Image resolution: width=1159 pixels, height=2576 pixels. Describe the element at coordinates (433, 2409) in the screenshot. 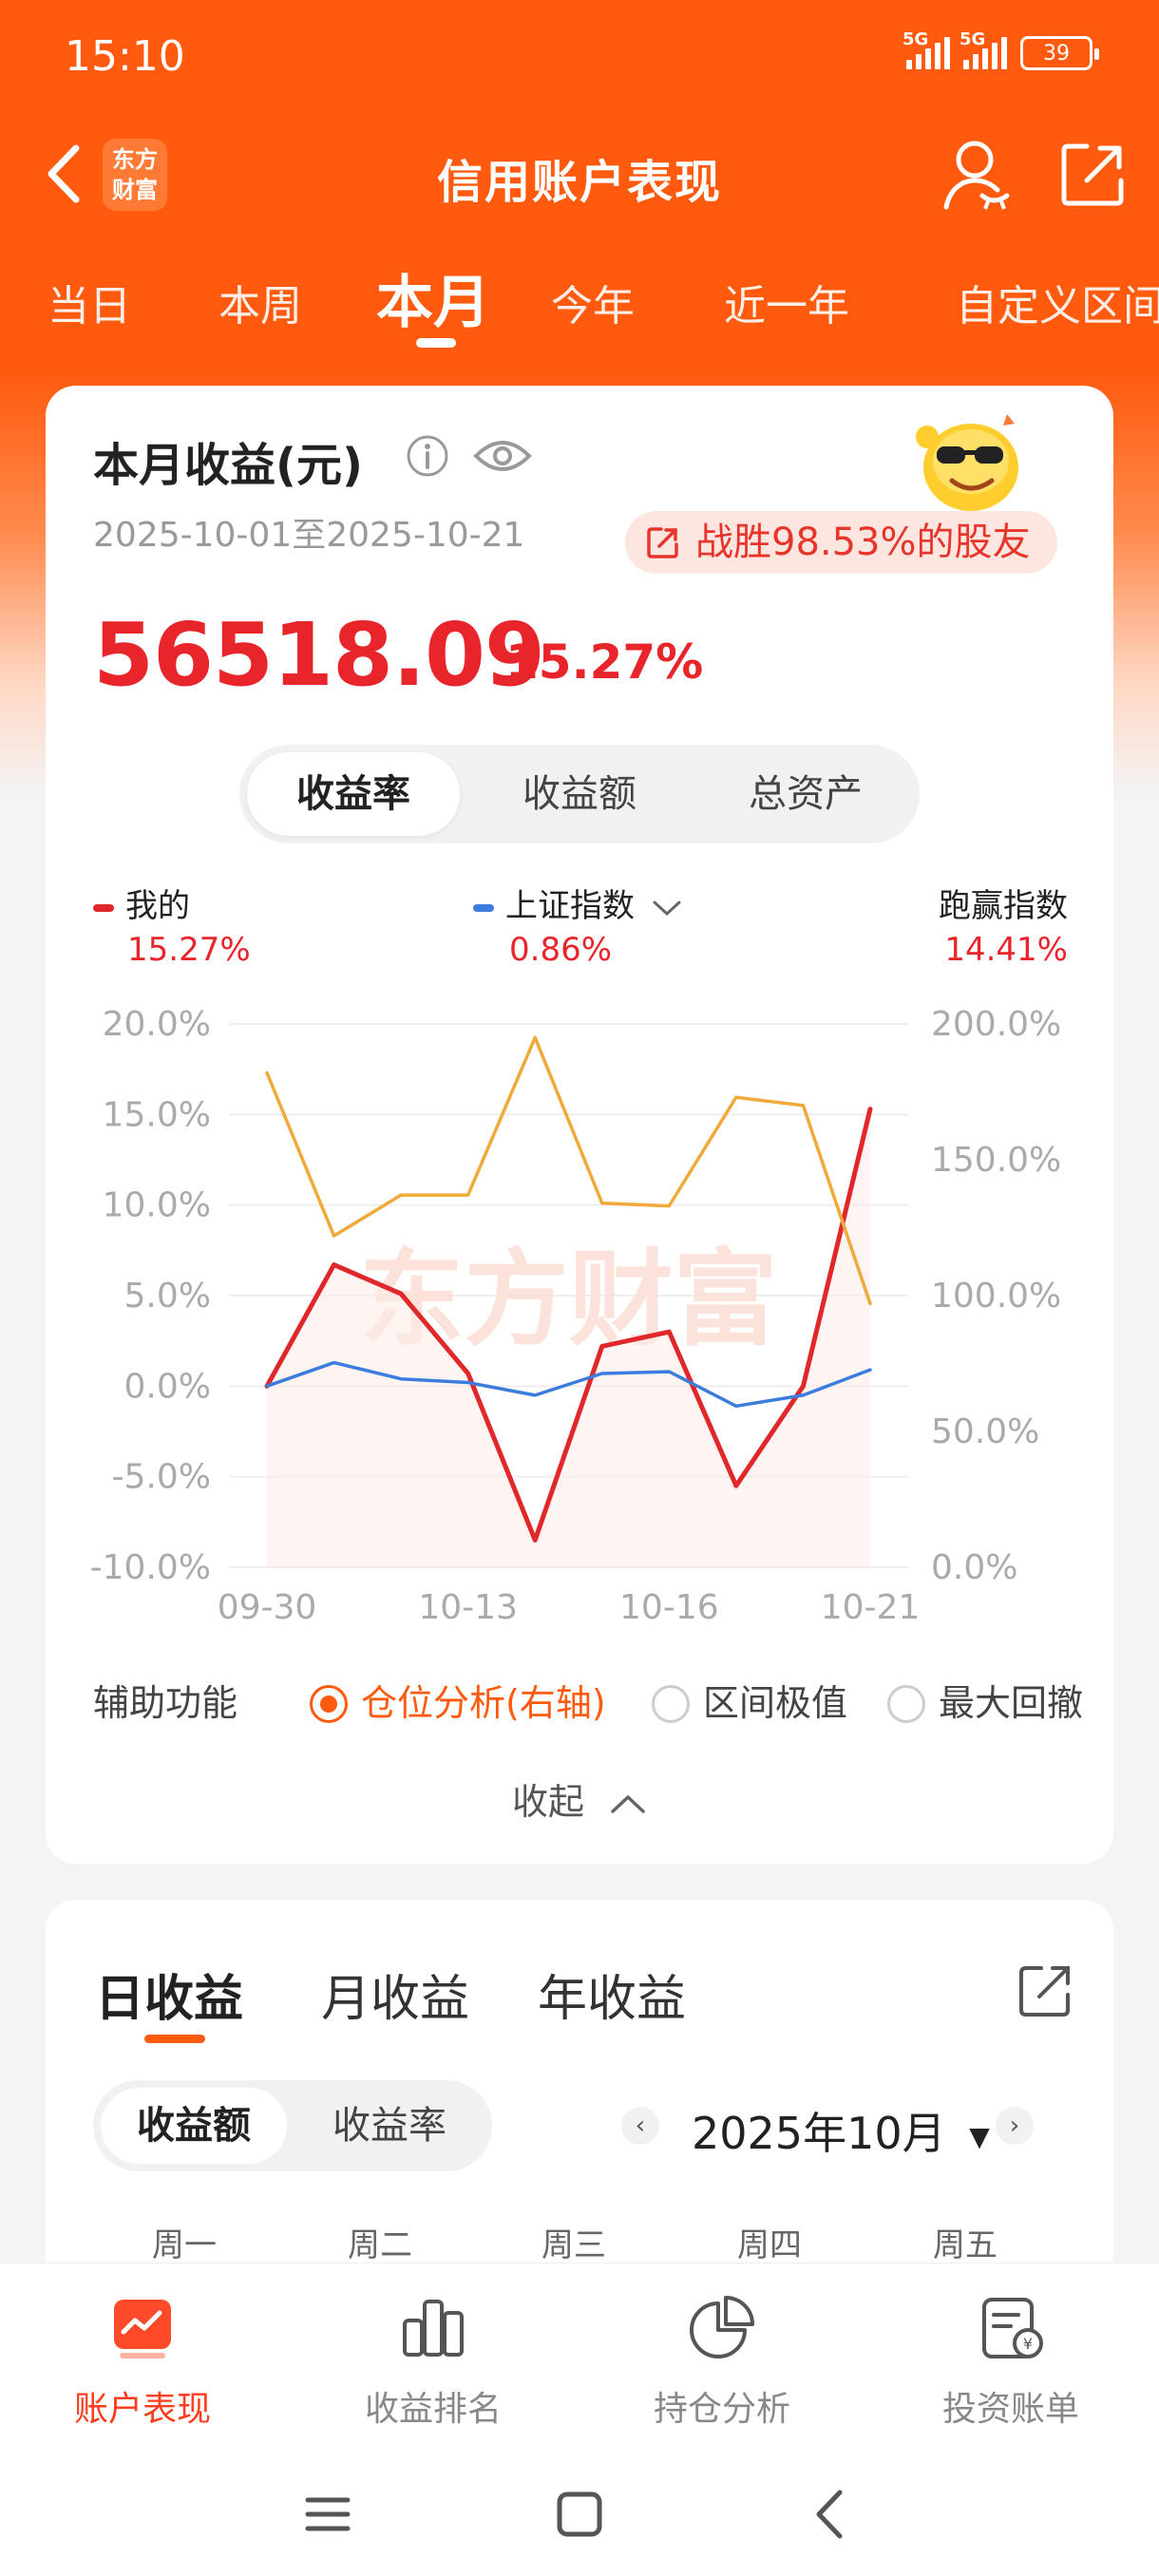

I see `nav-label: 收益排名` at that location.